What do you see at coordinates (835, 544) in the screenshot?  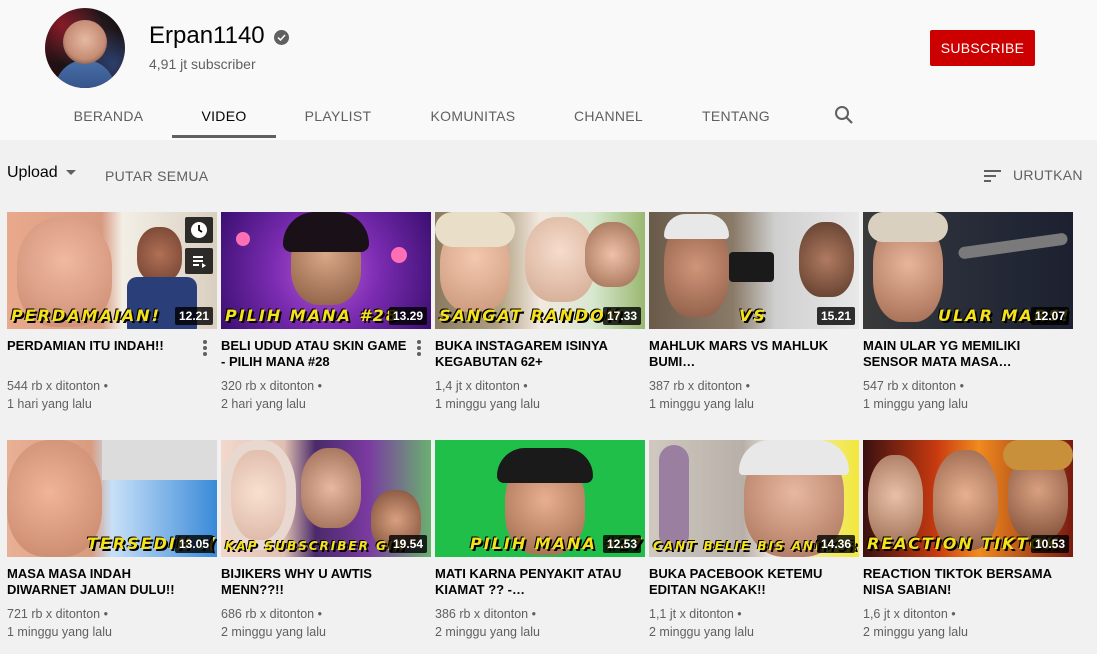 I see `video-duration: 14.36` at bounding box center [835, 544].